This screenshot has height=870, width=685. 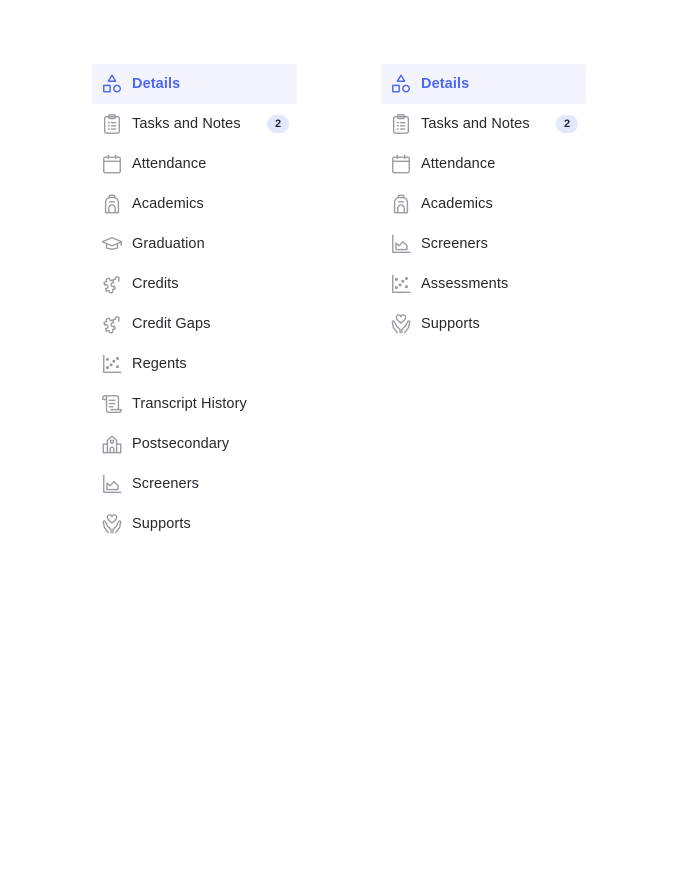 What do you see at coordinates (194, 284) in the screenshot?
I see `nav-item-credits: Credits` at bounding box center [194, 284].